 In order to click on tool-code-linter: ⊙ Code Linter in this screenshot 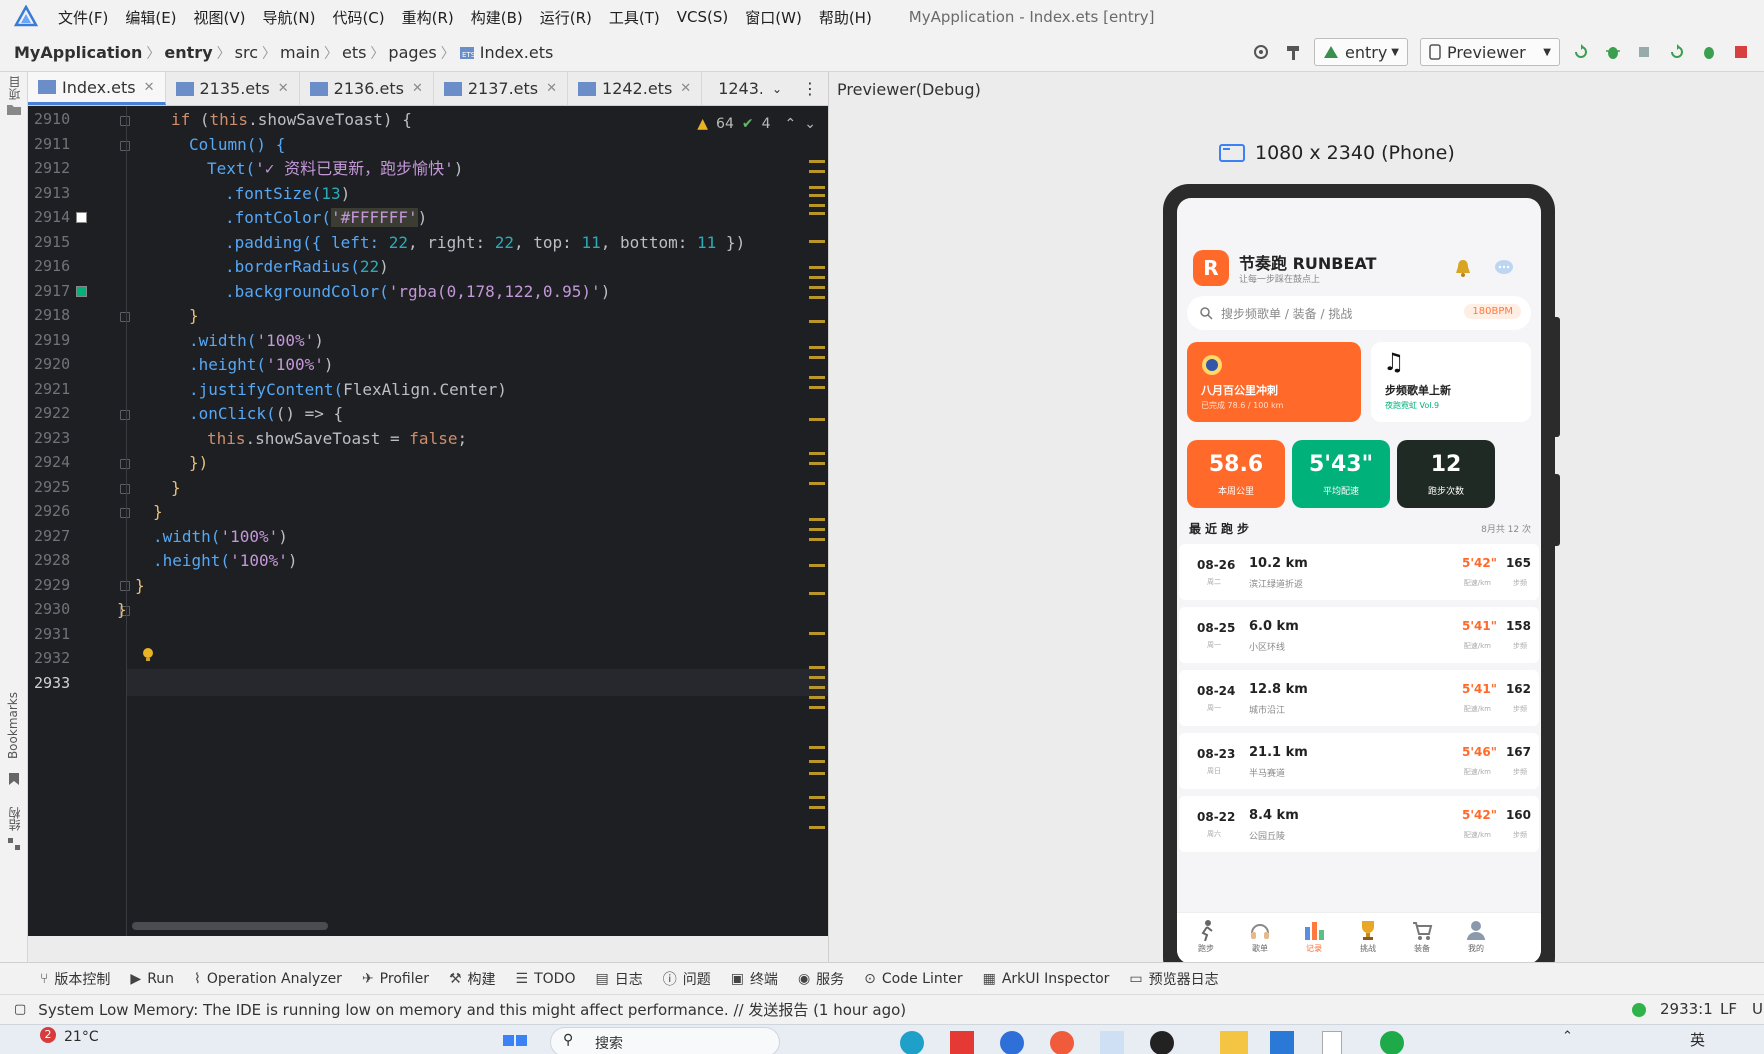, I will do `click(913, 979)`.